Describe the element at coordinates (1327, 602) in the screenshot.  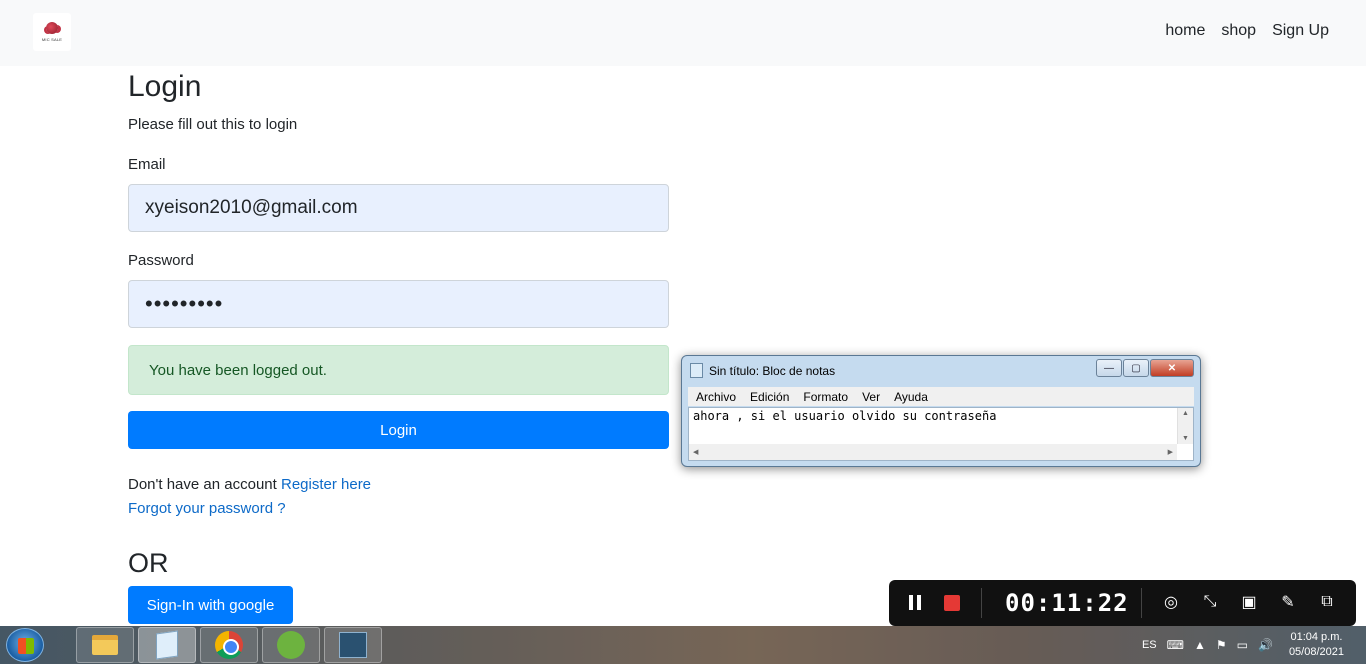
I see `window-icon: ⧉` at that location.